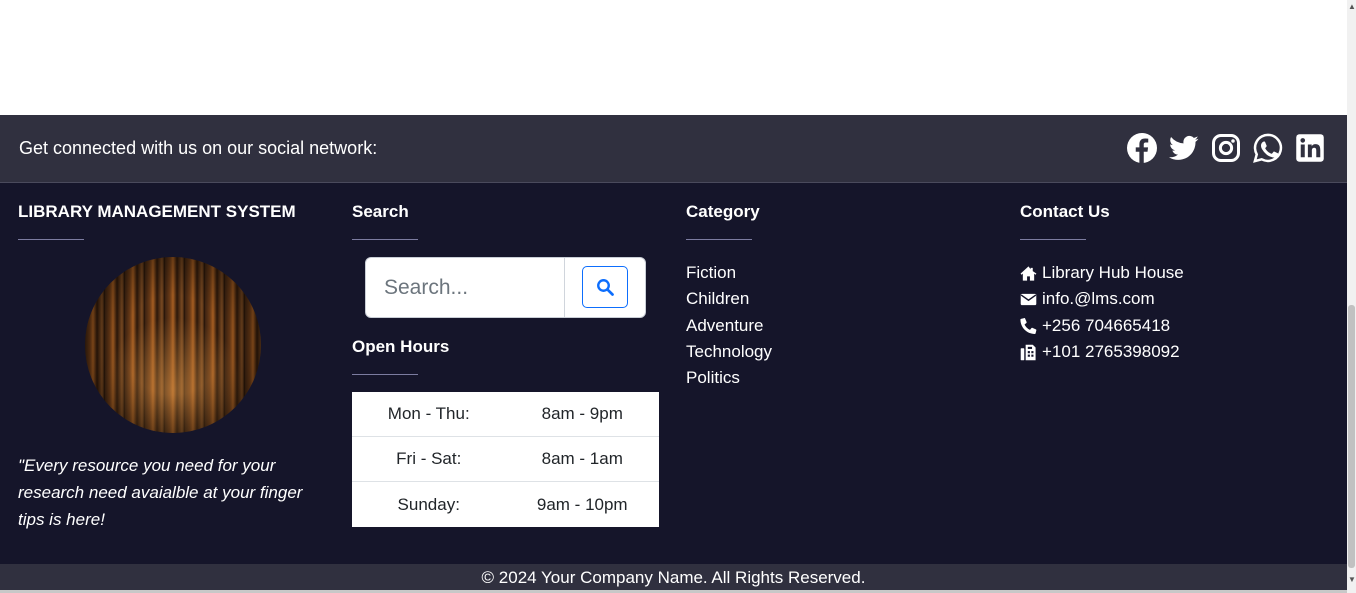 The image size is (1356, 593). I want to click on instagram-icon, so click(1226, 148).